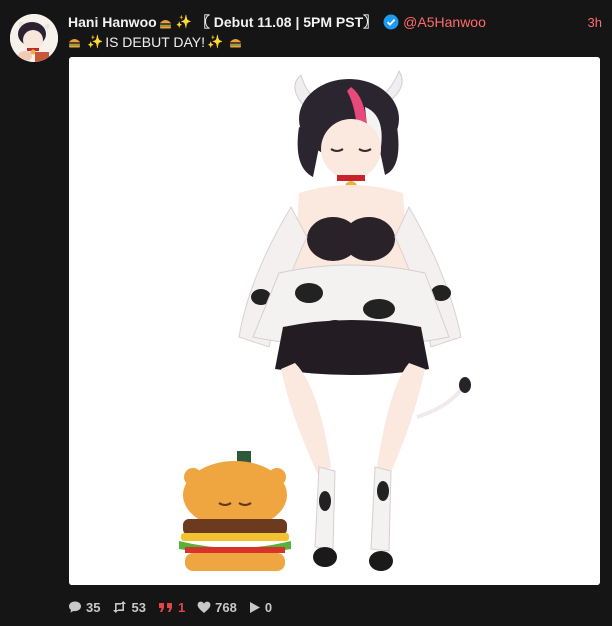 This screenshot has width=612, height=626. What do you see at coordinates (226, 607) in the screenshot?
I see `like-count: 768` at bounding box center [226, 607].